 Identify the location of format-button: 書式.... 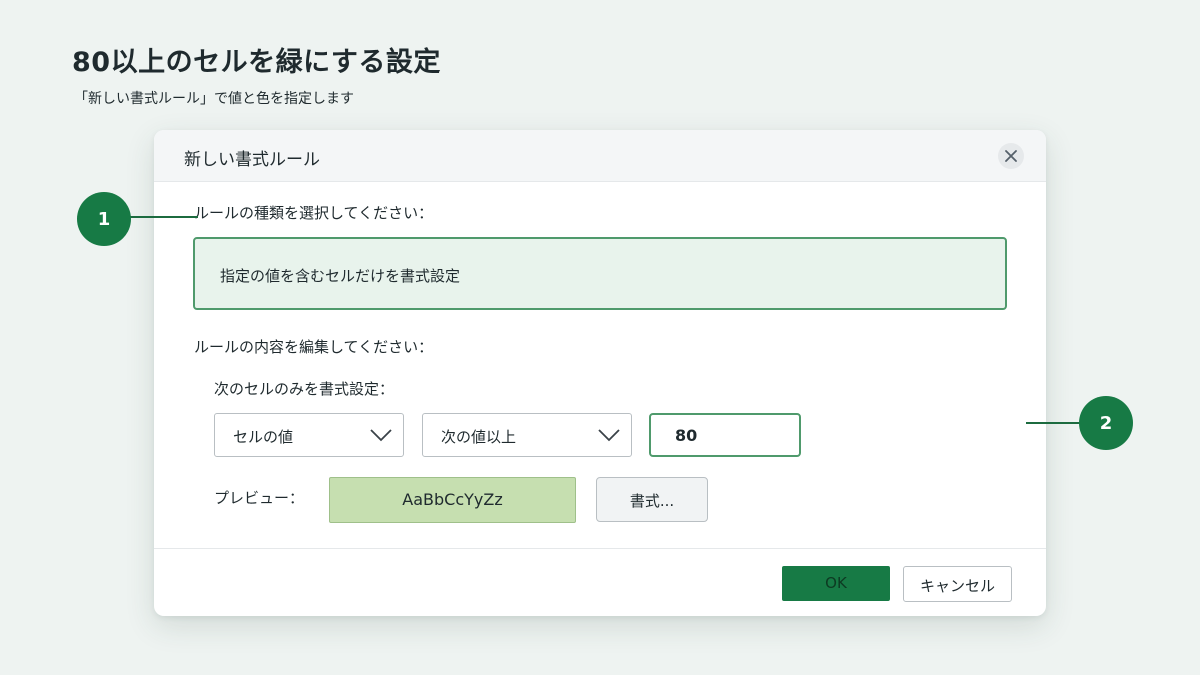
(652, 499).